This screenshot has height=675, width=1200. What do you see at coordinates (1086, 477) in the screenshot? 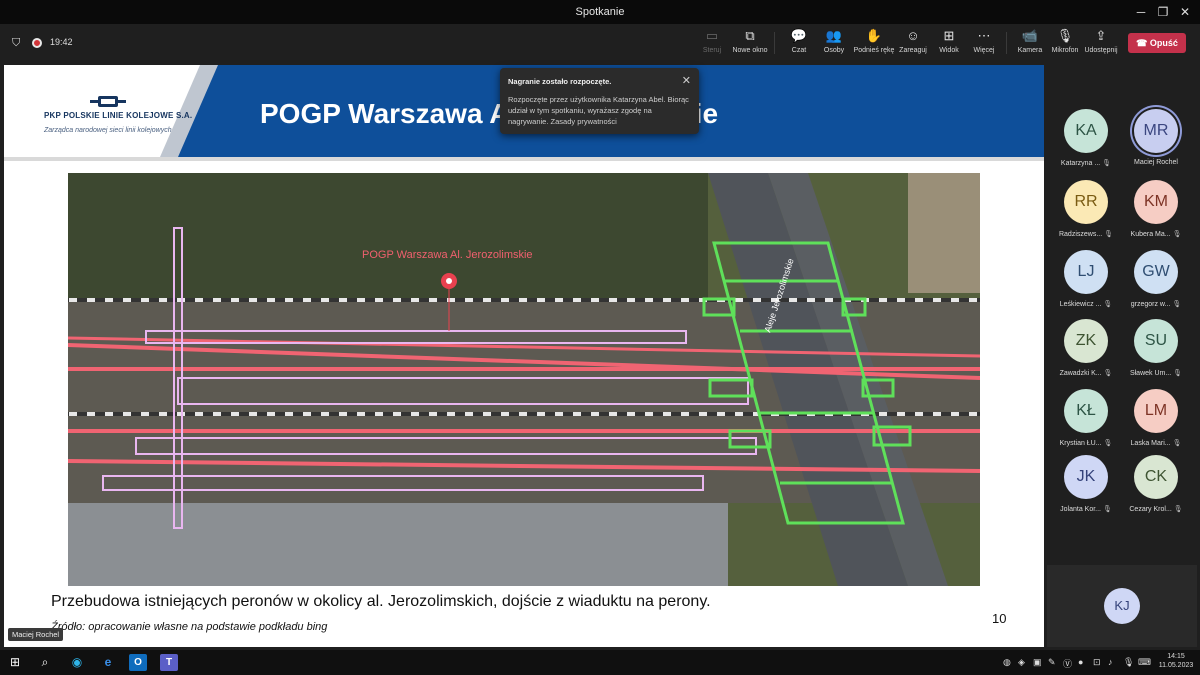
I see `avatar: JK` at bounding box center [1086, 477].